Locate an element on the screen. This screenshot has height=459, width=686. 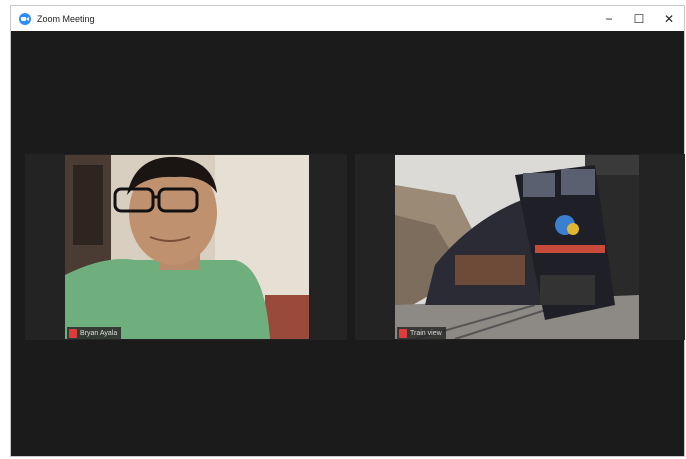
window-controls: − ☐ ✕ is located at coordinates (639, 18).